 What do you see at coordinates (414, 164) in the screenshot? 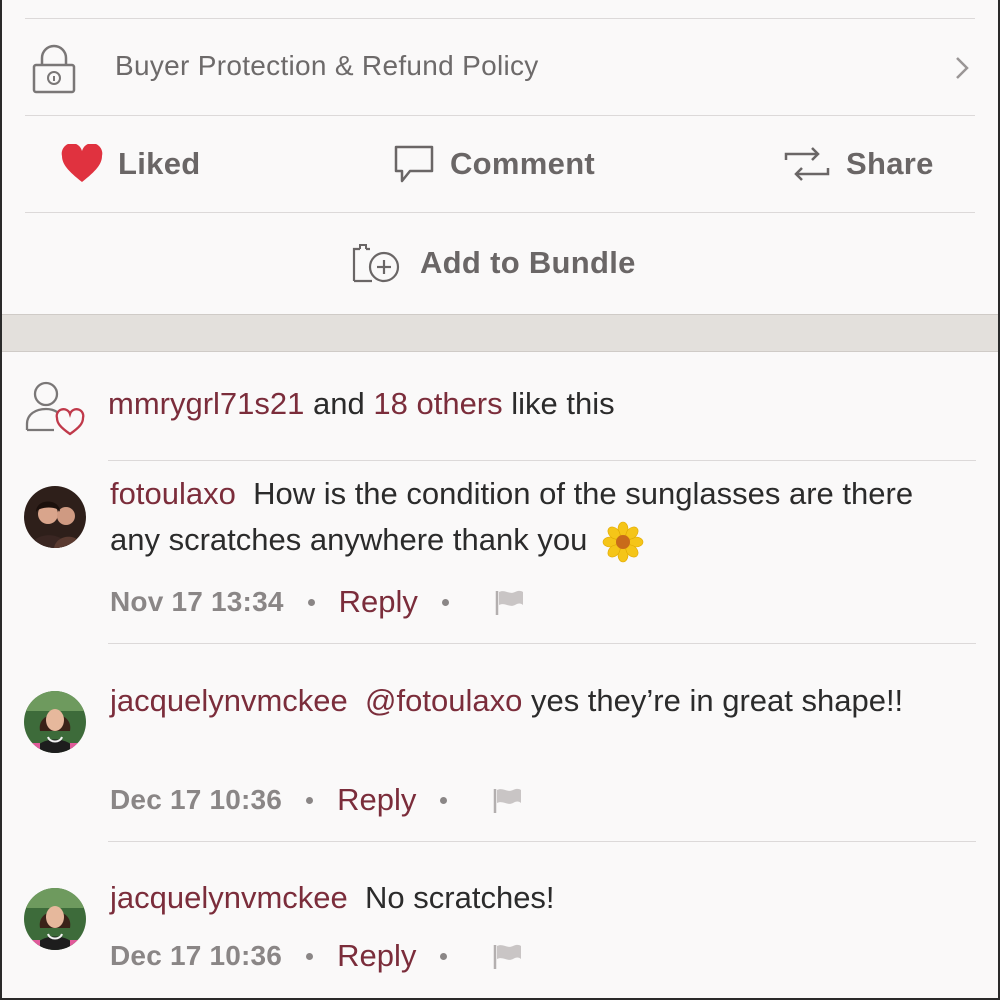
I see `speech-bubble-icon` at bounding box center [414, 164].